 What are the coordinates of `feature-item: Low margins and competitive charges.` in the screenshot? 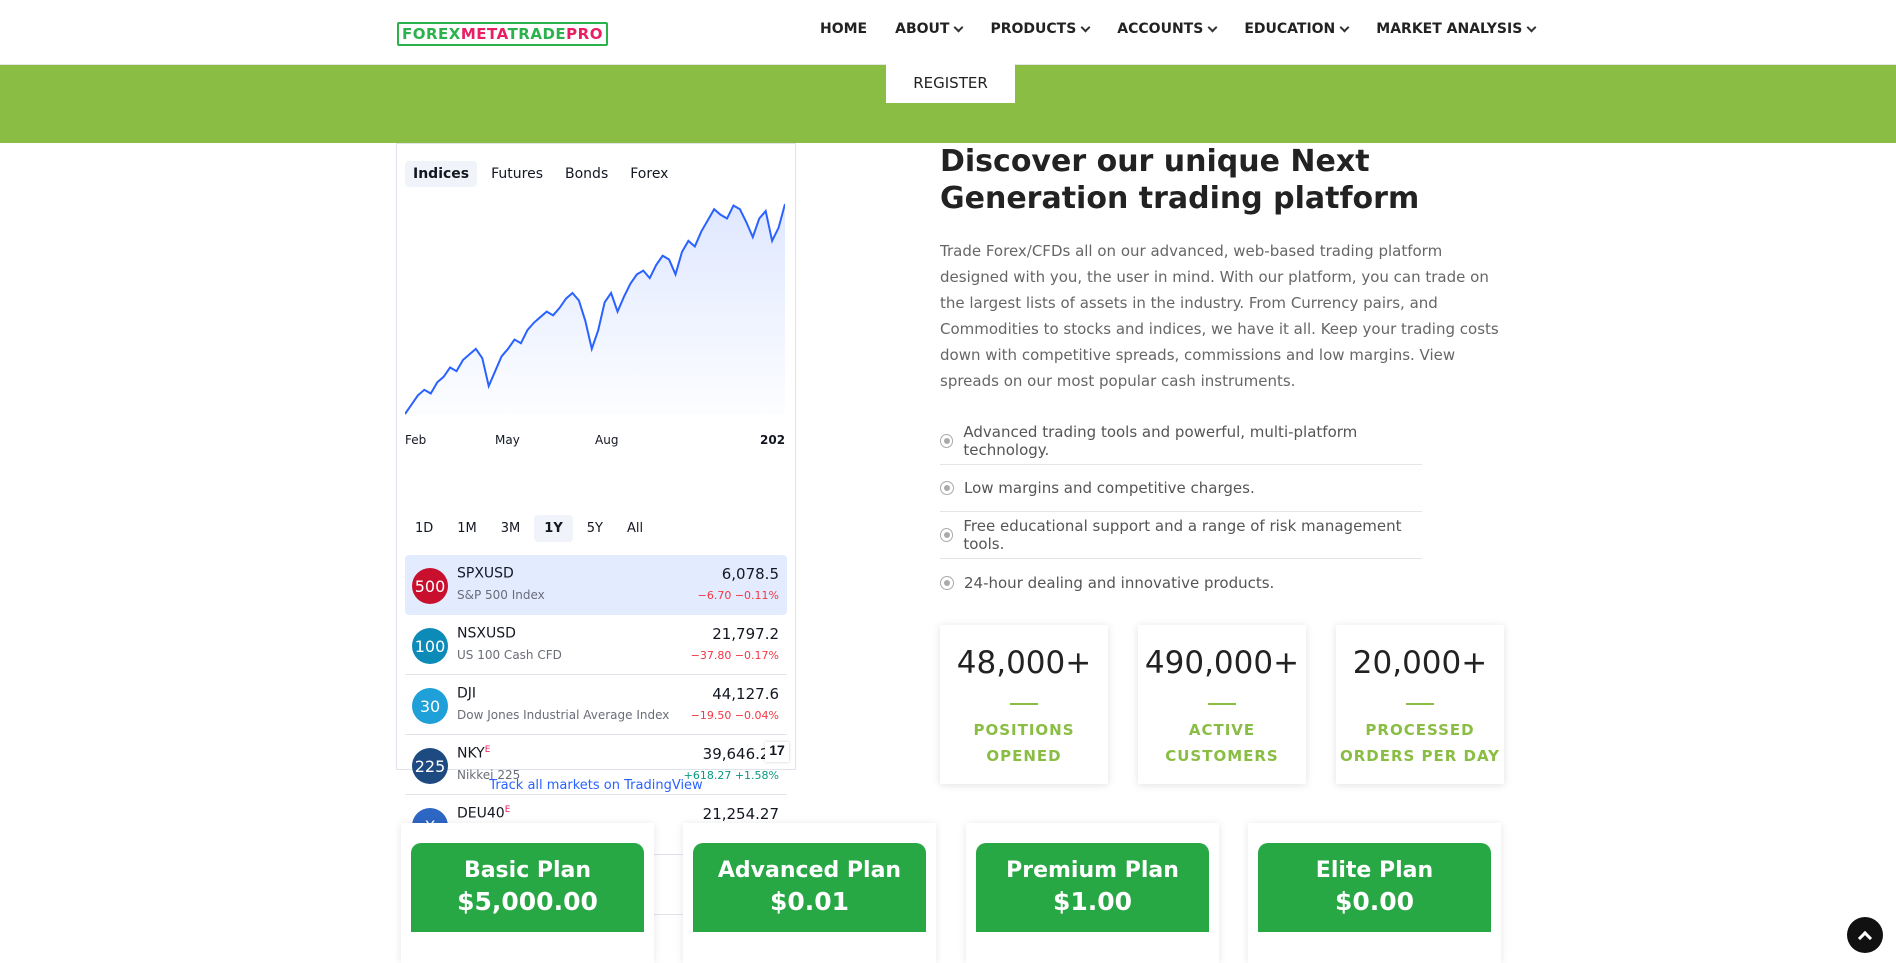 It's located at (1181, 488).